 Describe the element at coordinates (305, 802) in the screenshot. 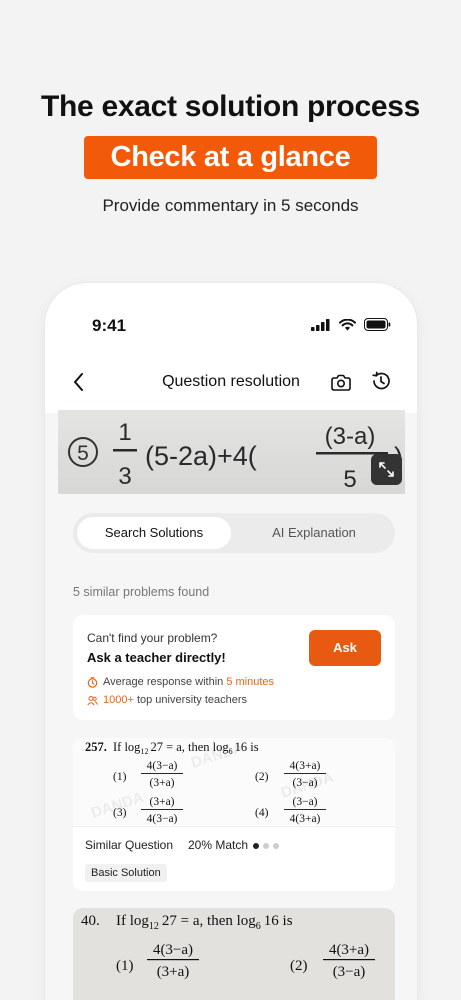

I see `option-4-num: (3−a)` at that location.